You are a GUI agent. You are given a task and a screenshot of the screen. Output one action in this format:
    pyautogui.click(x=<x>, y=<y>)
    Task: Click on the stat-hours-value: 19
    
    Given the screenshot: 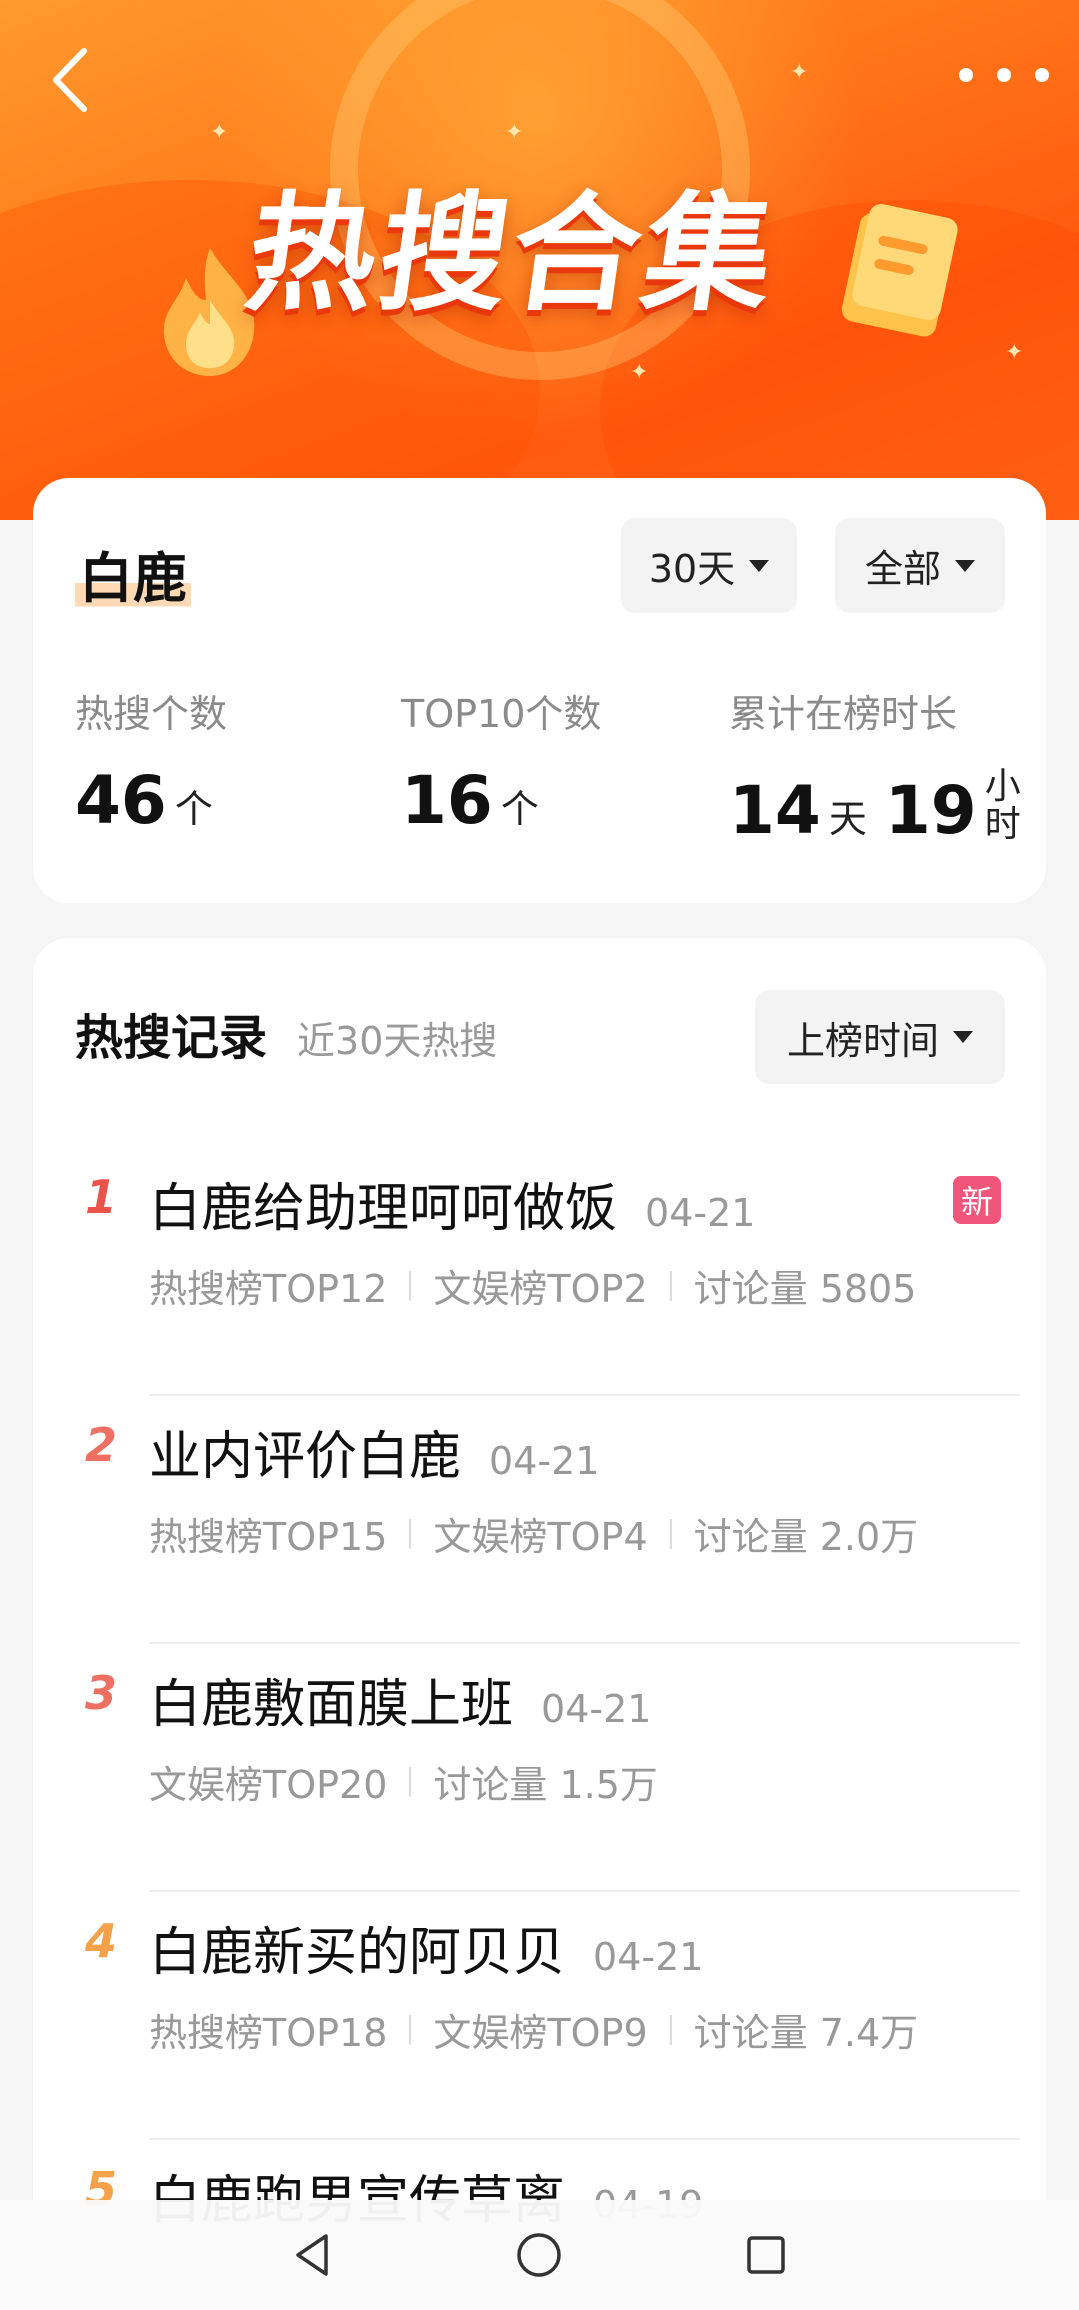 What is the action you would take?
    pyautogui.click(x=930, y=810)
    